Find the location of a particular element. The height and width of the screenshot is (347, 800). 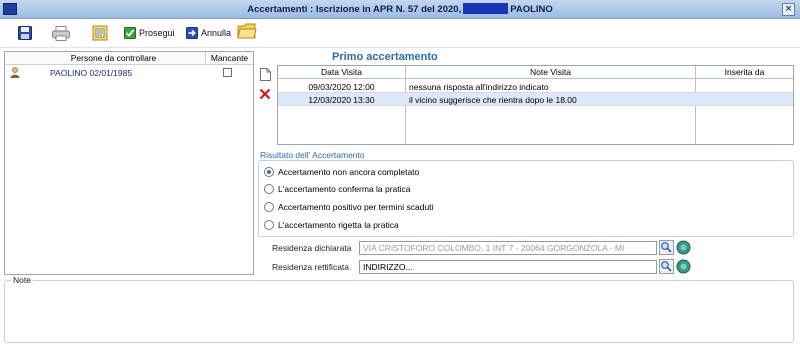

redacted-block is located at coordinates (486, 8).